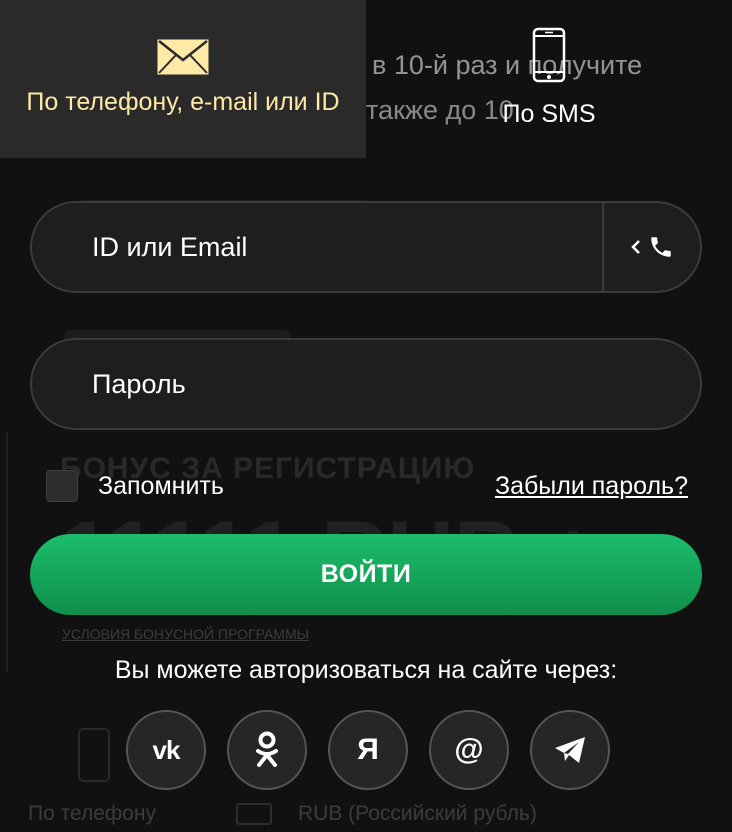 The width and height of the screenshot is (732, 832). I want to click on password-input, so click(366, 384).